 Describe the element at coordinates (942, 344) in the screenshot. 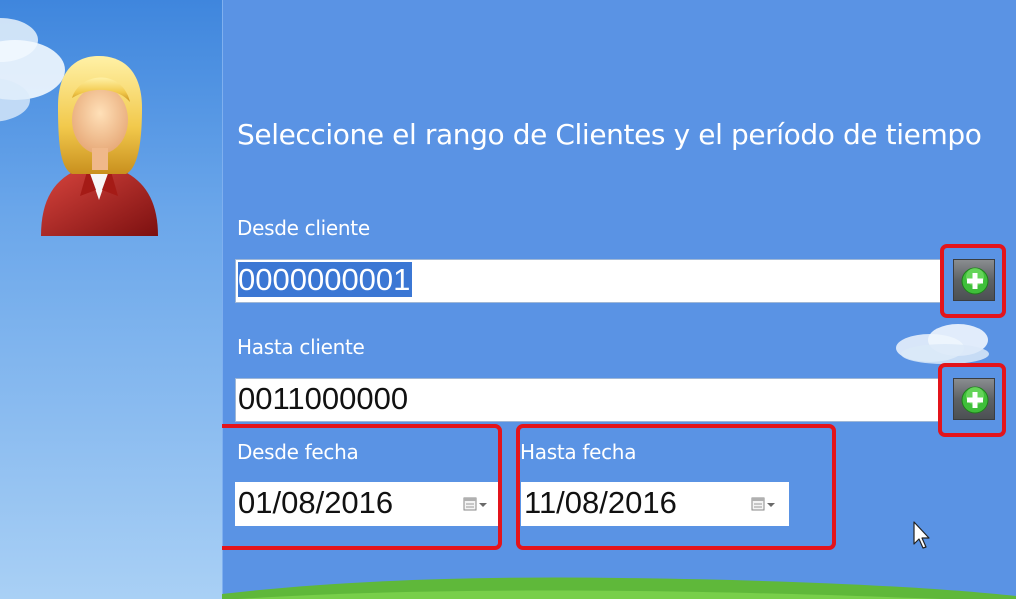

I see `cloud-decoration` at that location.